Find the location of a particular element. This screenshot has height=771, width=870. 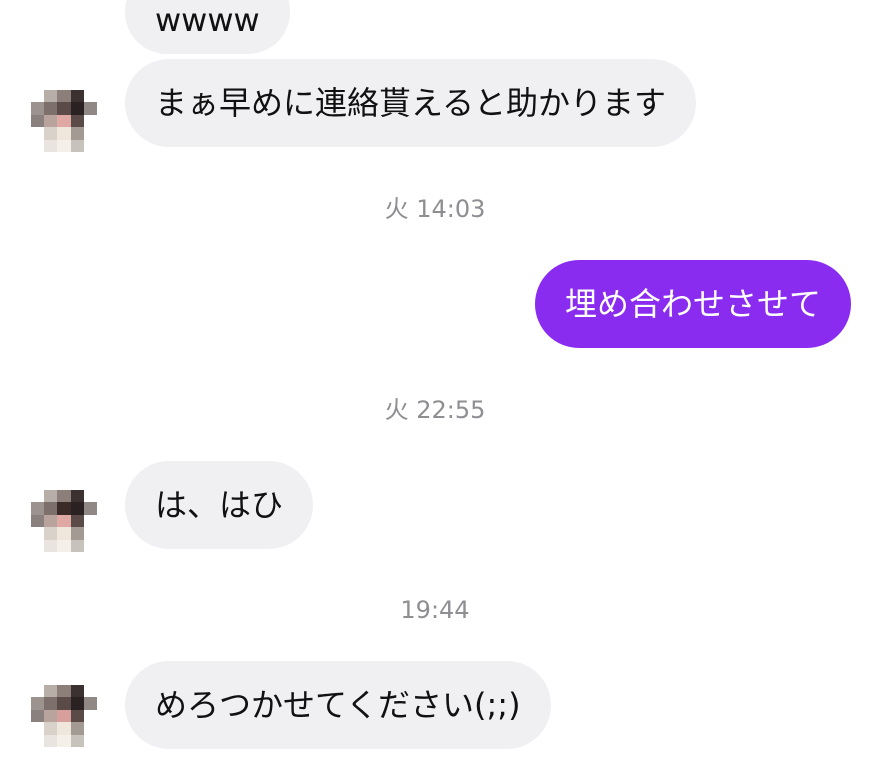

incoming-message: めろつかせてください(;;) is located at coordinates (338, 705).